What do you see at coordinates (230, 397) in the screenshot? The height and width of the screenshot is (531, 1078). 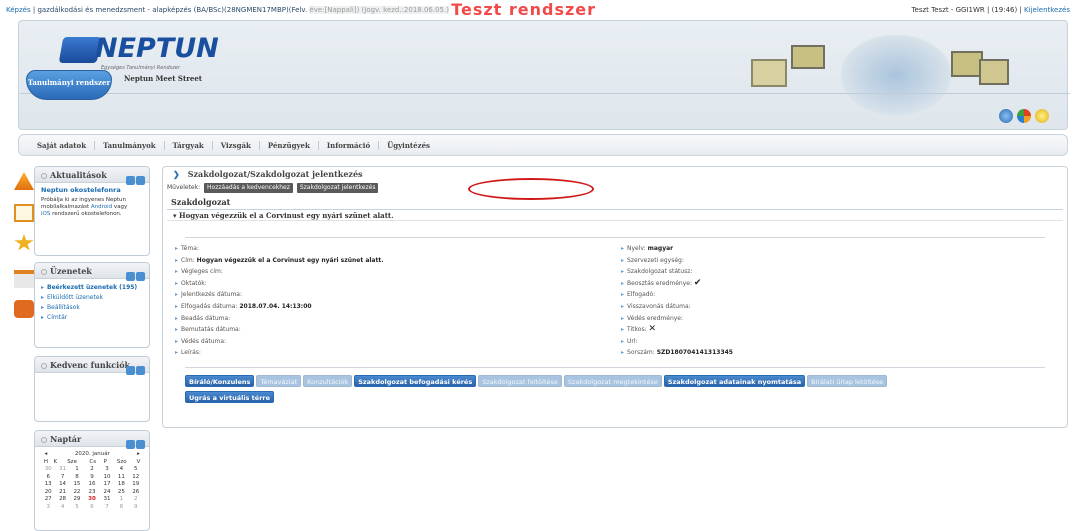 I see `action-button: Ugrás a virtuális térre` at bounding box center [230, 397].